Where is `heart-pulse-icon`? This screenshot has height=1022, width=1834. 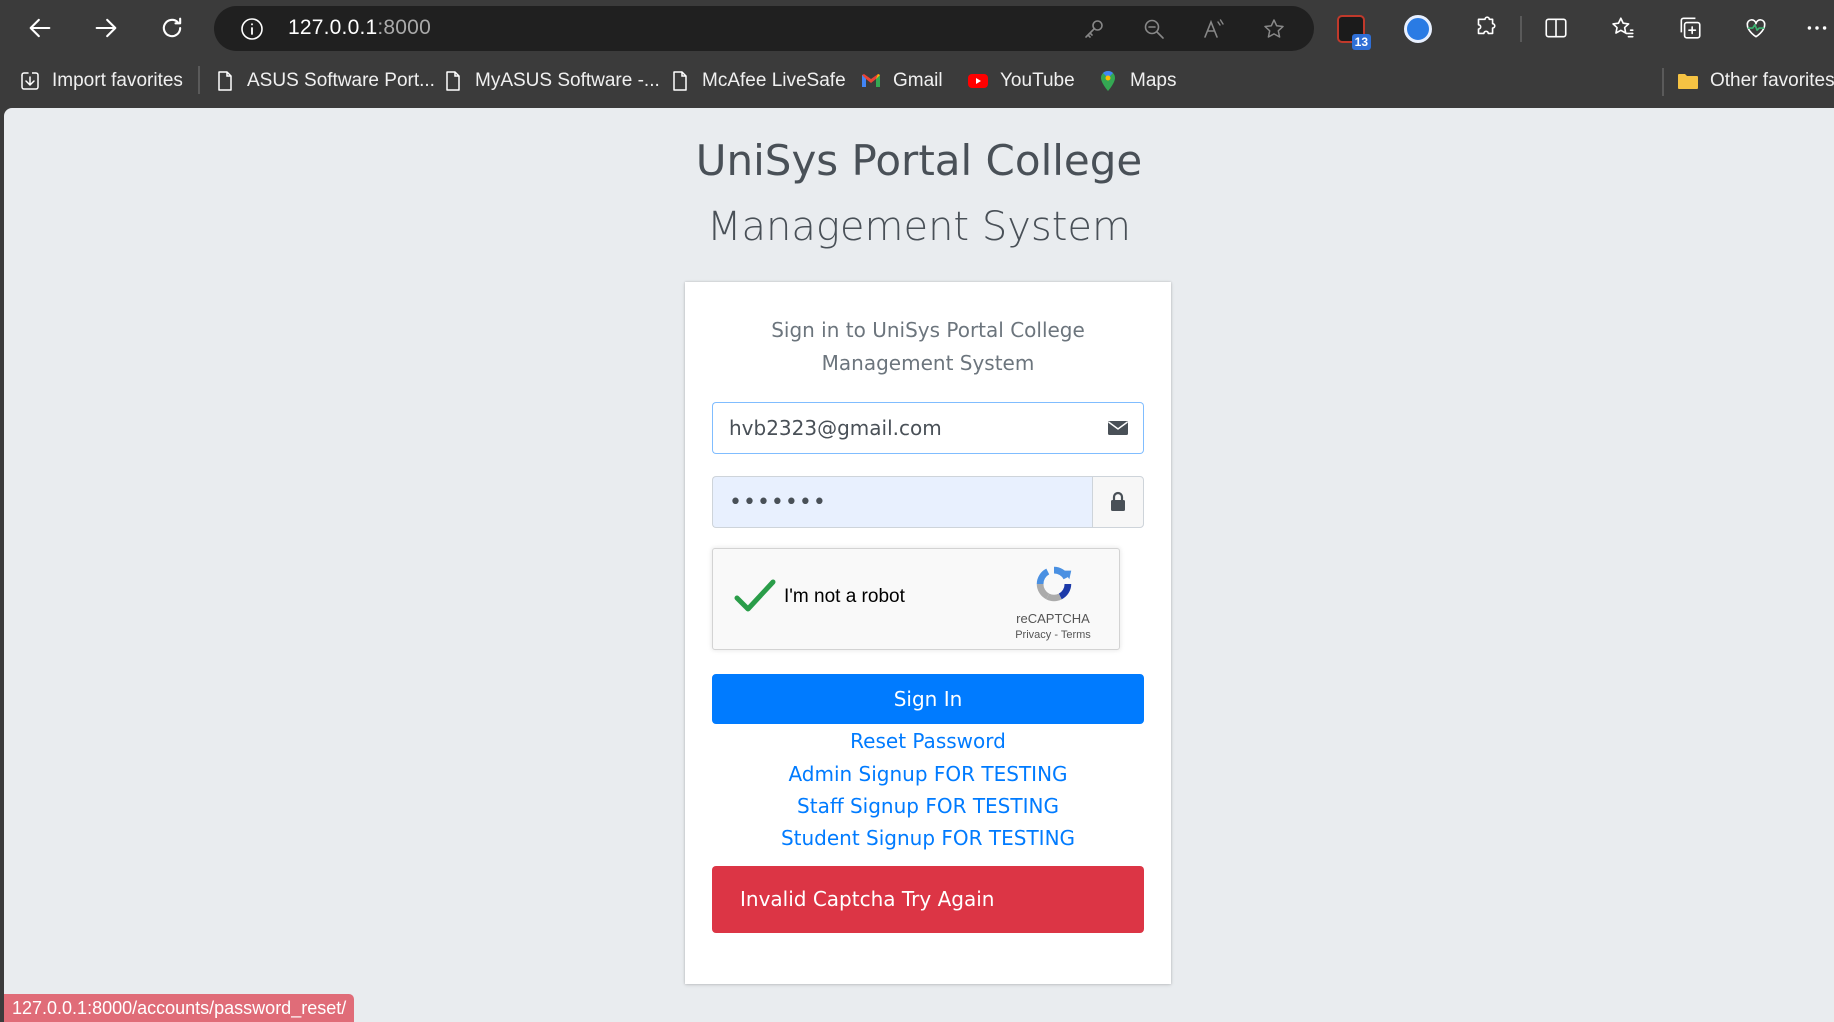 heart-pulse-icon is located at coordinates (1756, 28).